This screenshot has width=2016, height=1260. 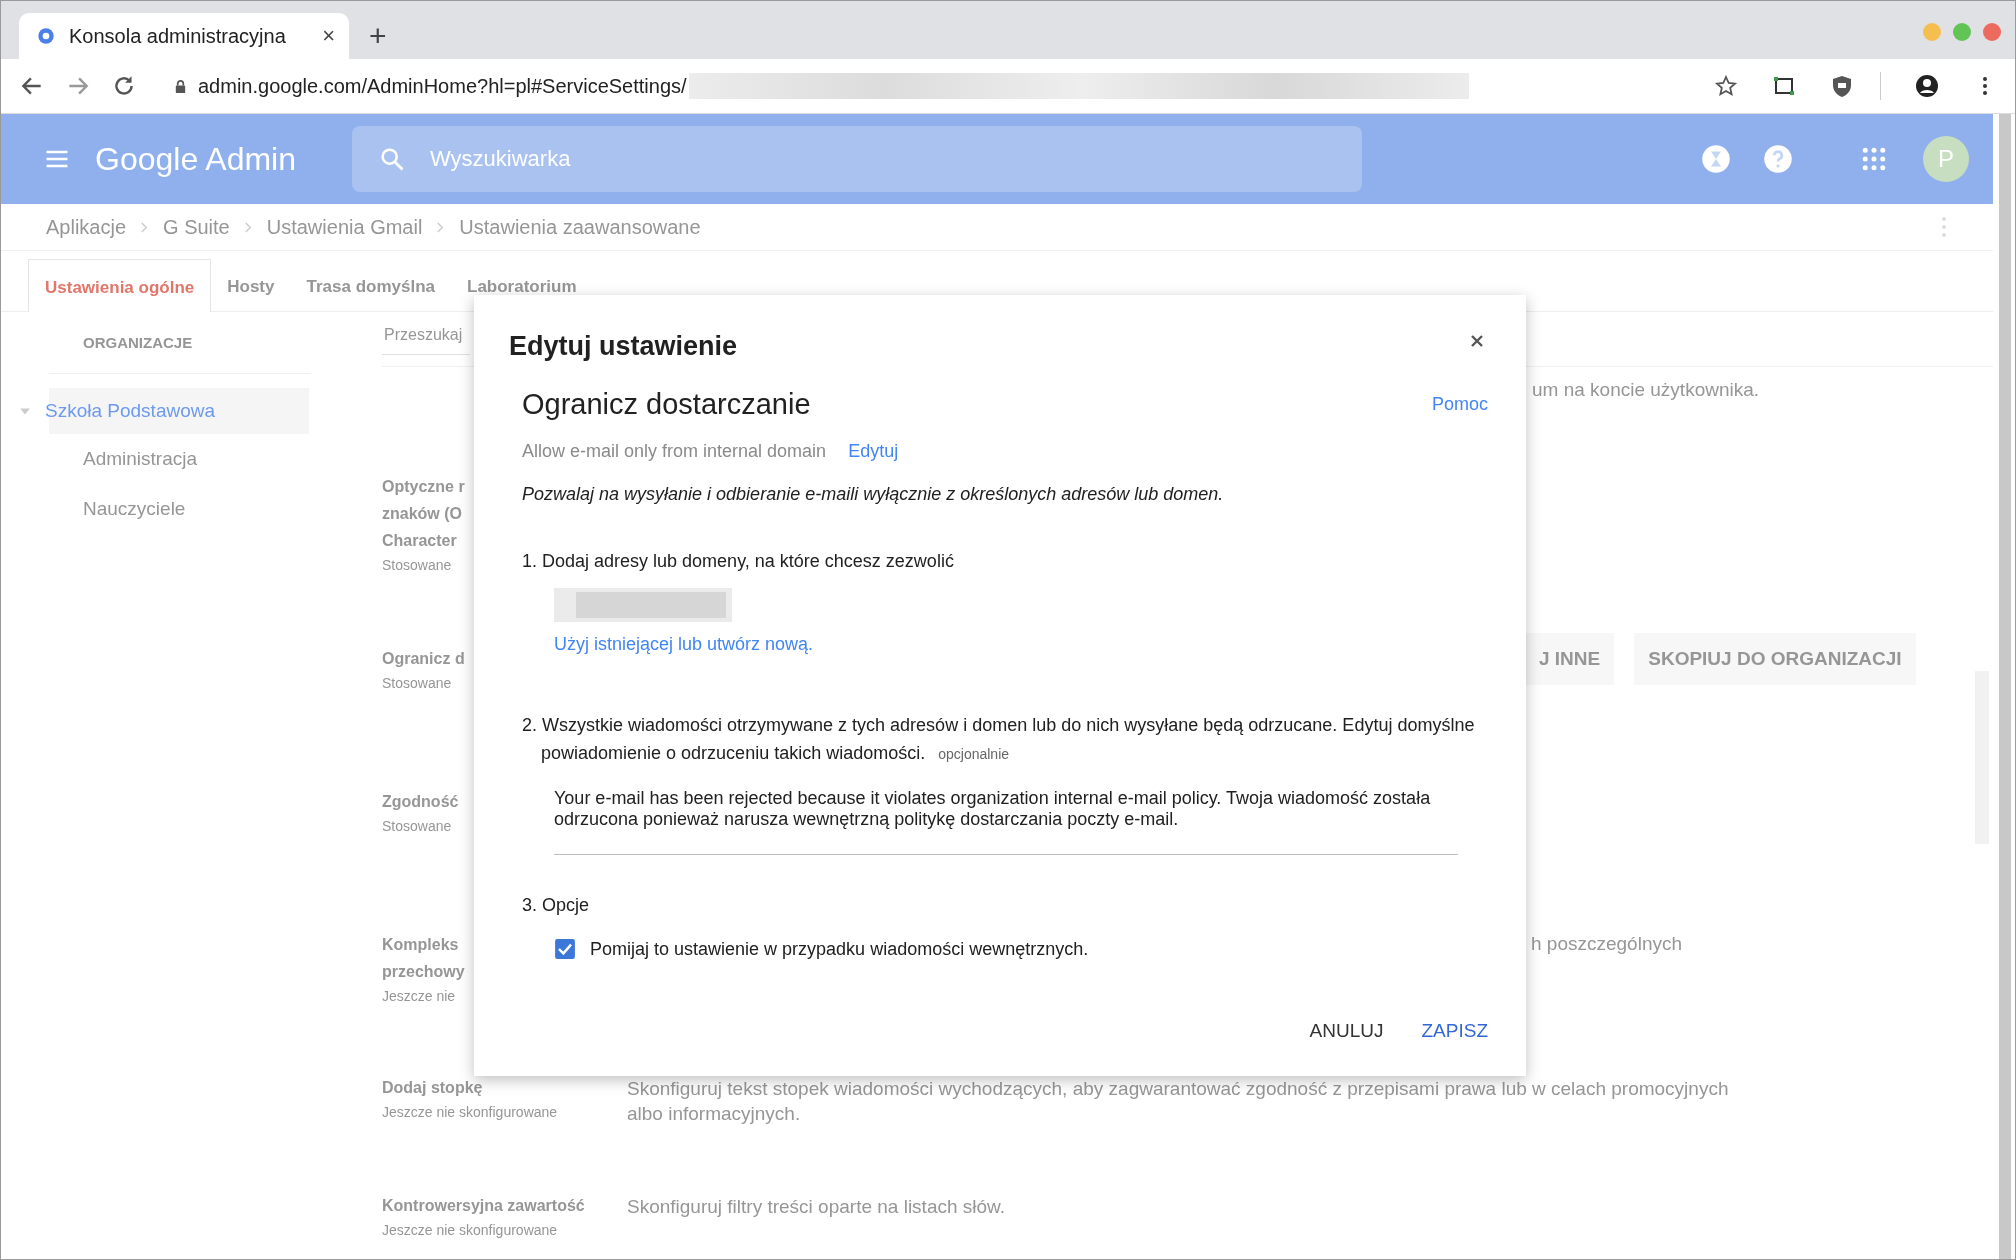 What do you see at coordinates (251, 285) in the screenshot?
I see `tab: Hosty` at bounding box center [251, 285].